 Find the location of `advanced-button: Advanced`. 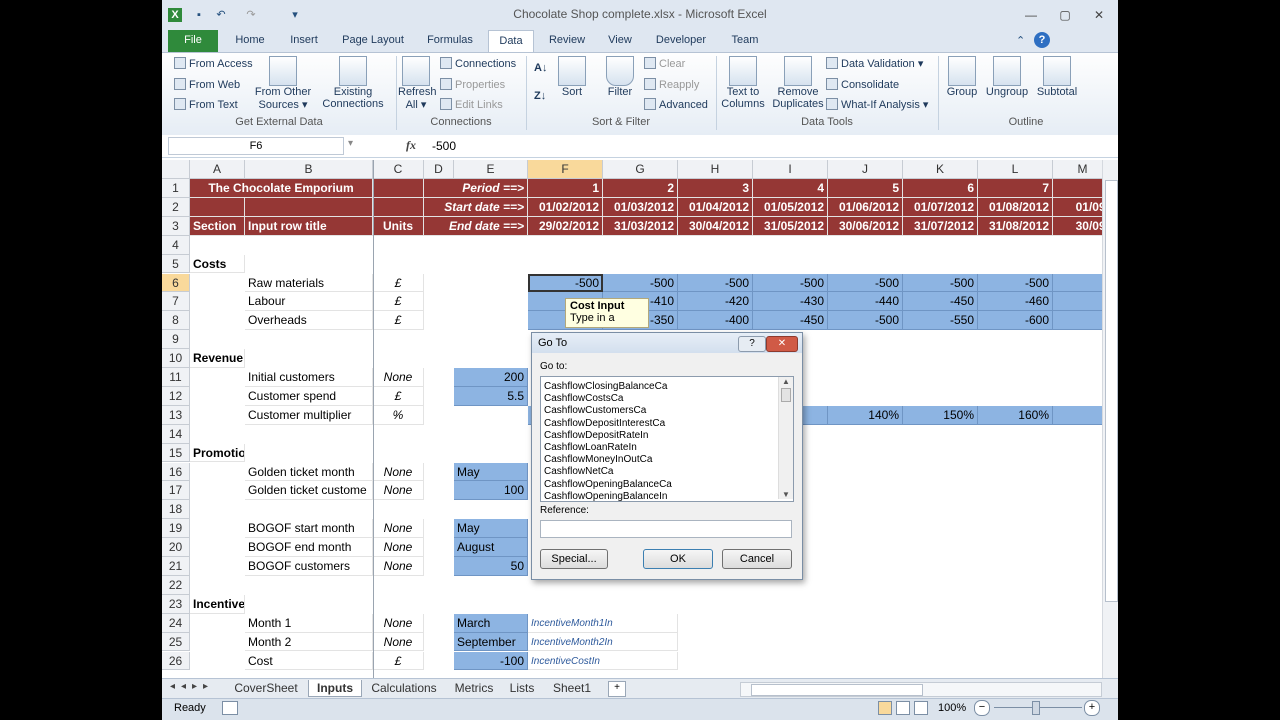

advanced-button: Advanced is located at coordinates (676, 104).